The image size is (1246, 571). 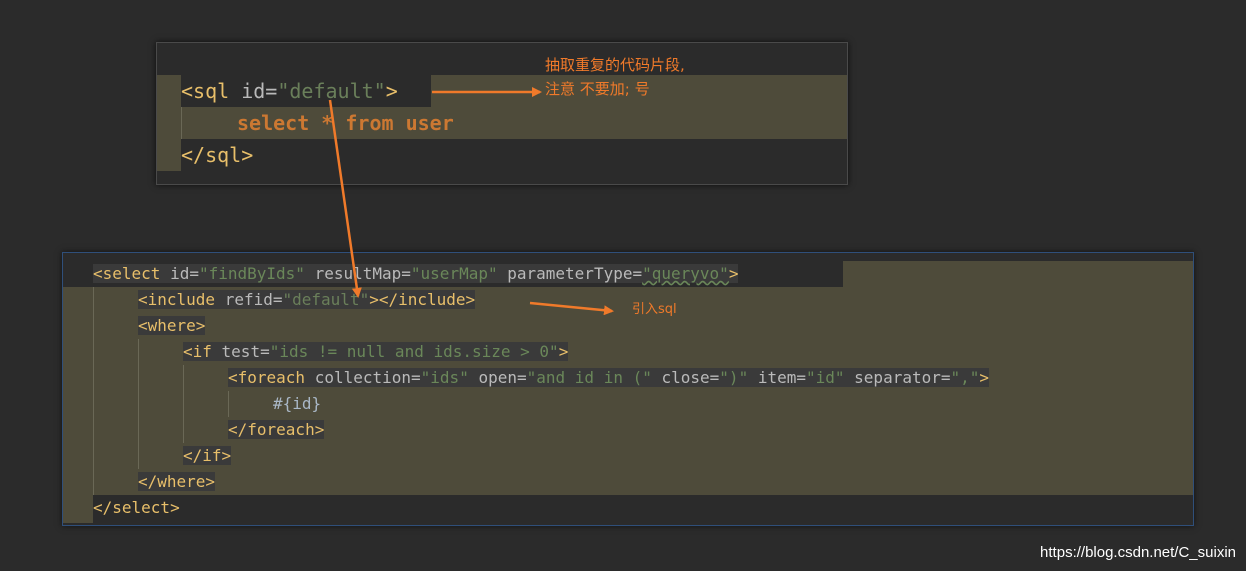 What do you see at coordinates (422, 299) in the screenshot?
I see `include-tag-close: ></include>` at bounding box center [422, 299].